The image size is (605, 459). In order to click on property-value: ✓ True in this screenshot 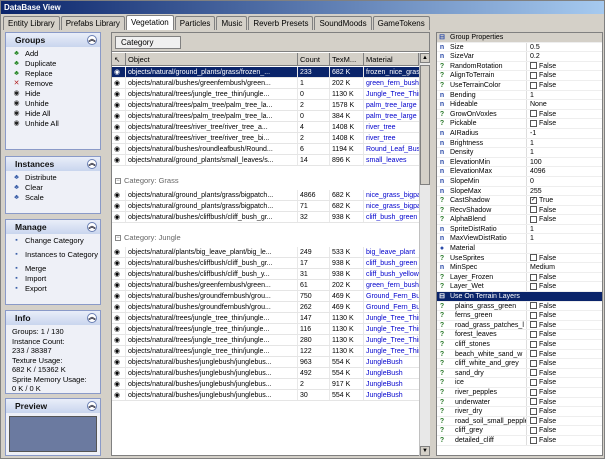, I will do `click(564, 200)`.